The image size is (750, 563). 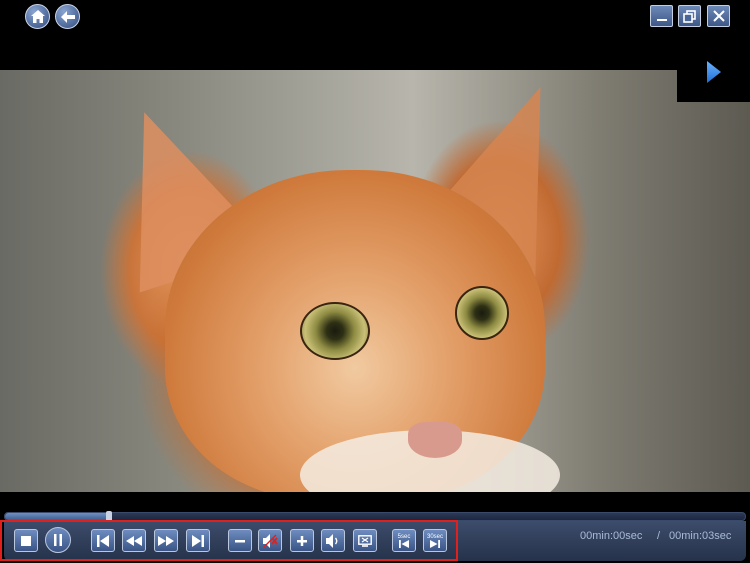 I want to click on speaker-muted-icon, so click(x=270, y=540).